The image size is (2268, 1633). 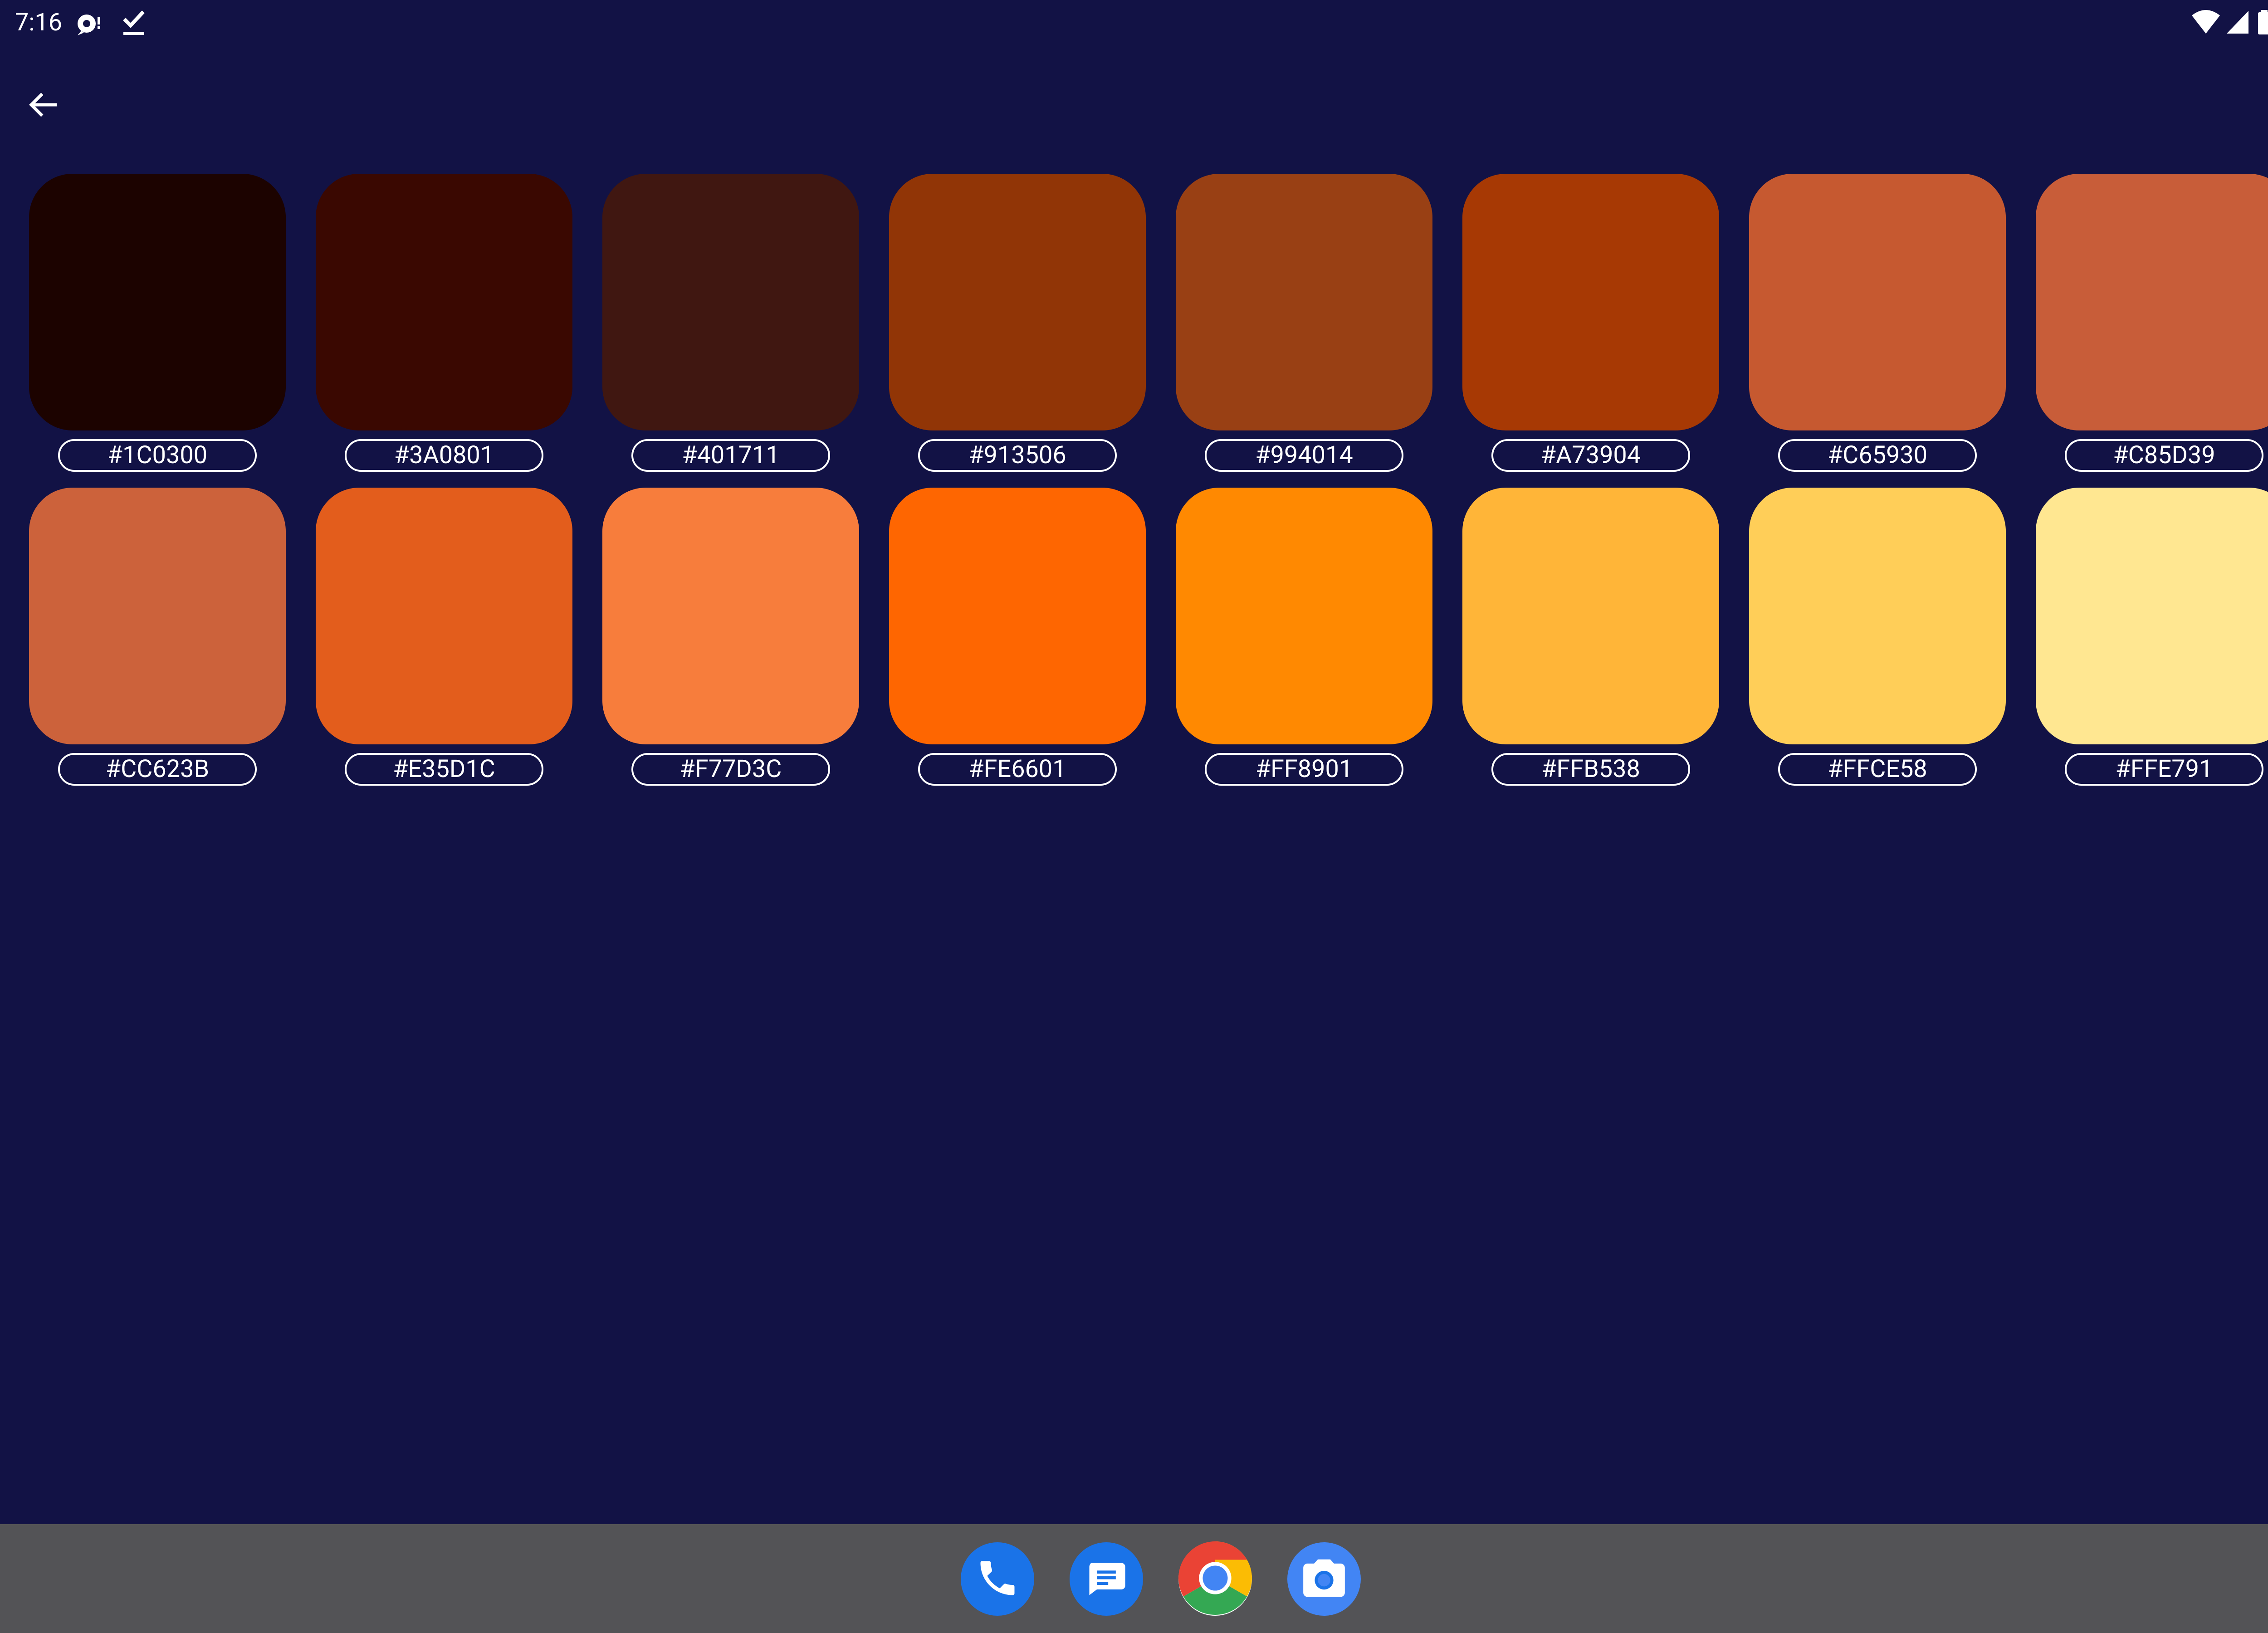 I want to click on swatch-hex-label: #FF8901, so click(x=1304, y=769).